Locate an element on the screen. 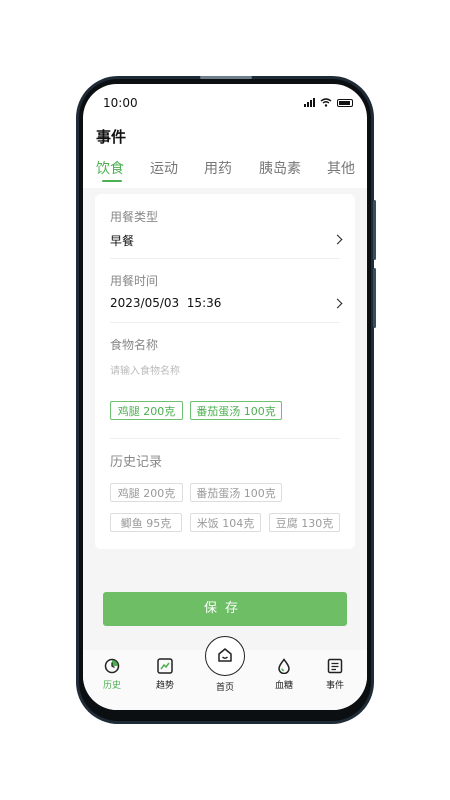 The height and width of the screenshot is (800, 450). nav-label: 事件 is located at coordinates (334, 686).